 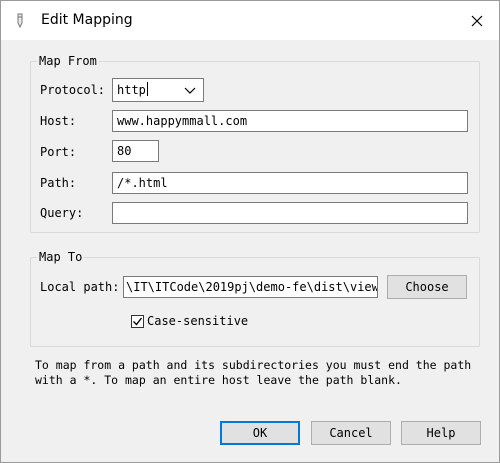 What do you see at coordinates (135, 151) in the screenshot?
I see `port-field: 80` at bounding box center [135, 151].